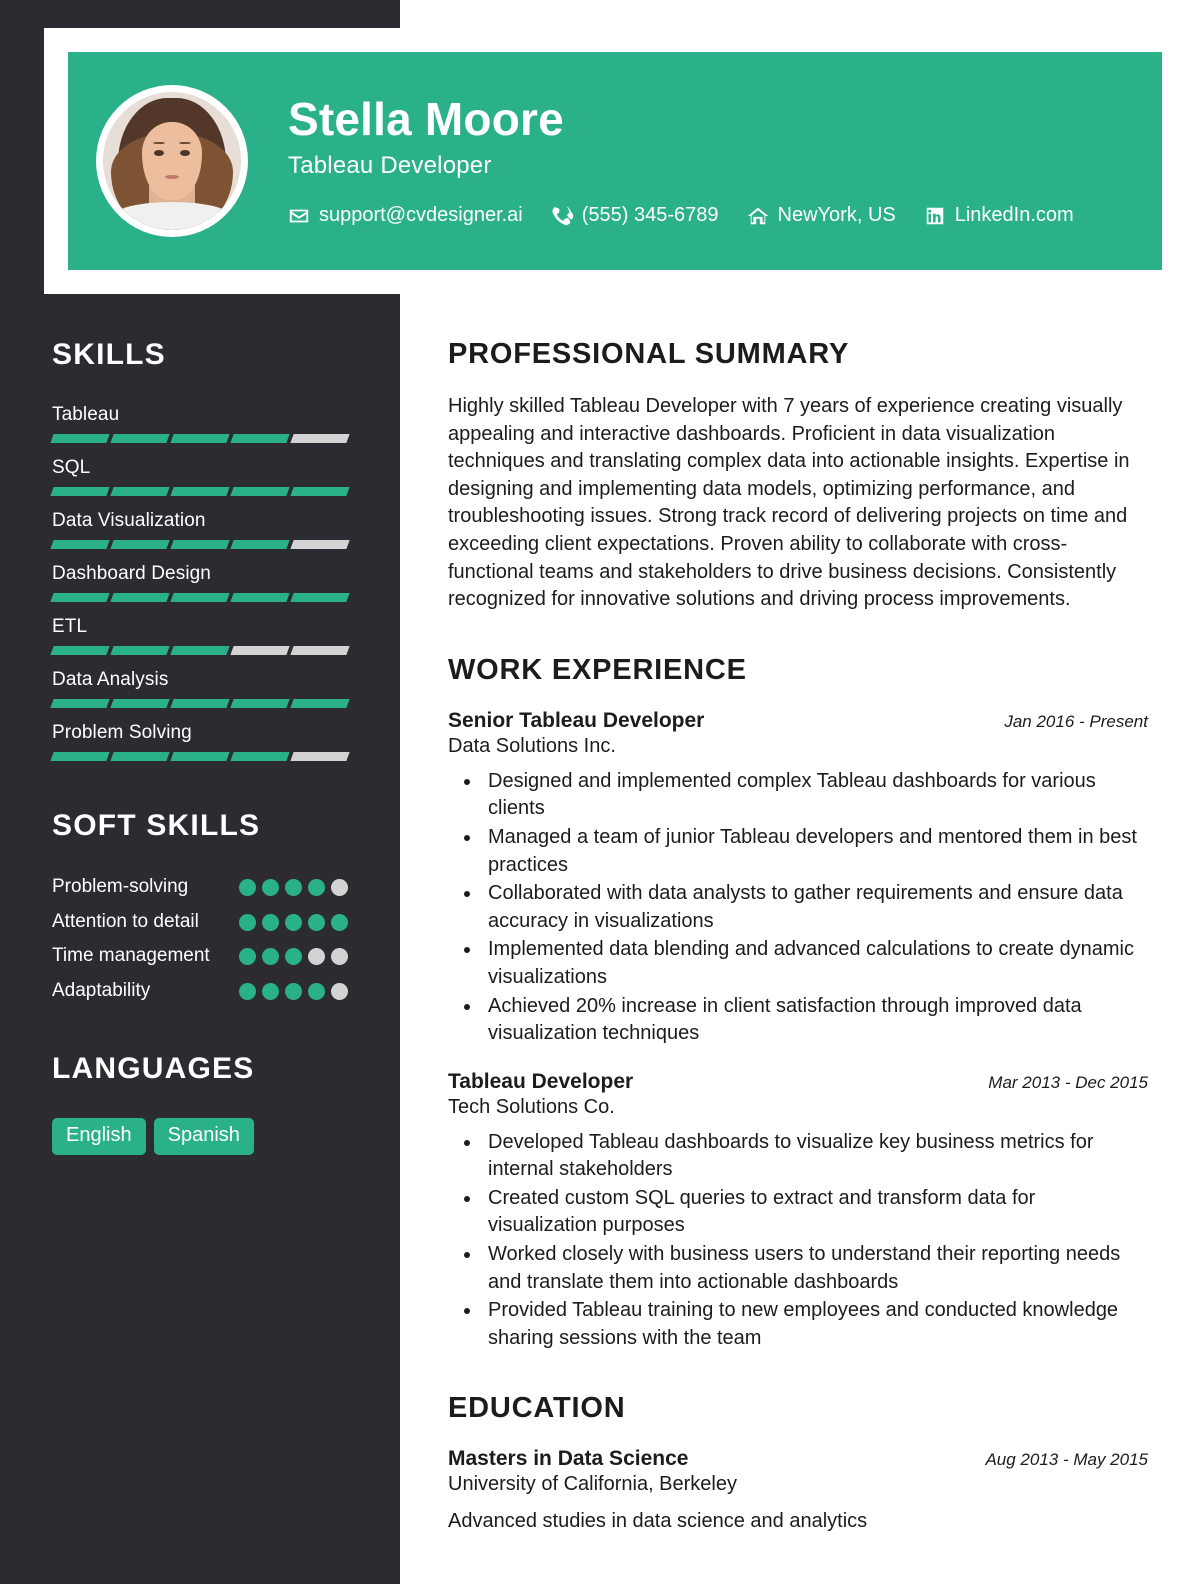  What do you see at coordinates (200, 887) in the screenshot?
I see `soft-skill-item: Problem-solving` at bounding box center [200, 887].